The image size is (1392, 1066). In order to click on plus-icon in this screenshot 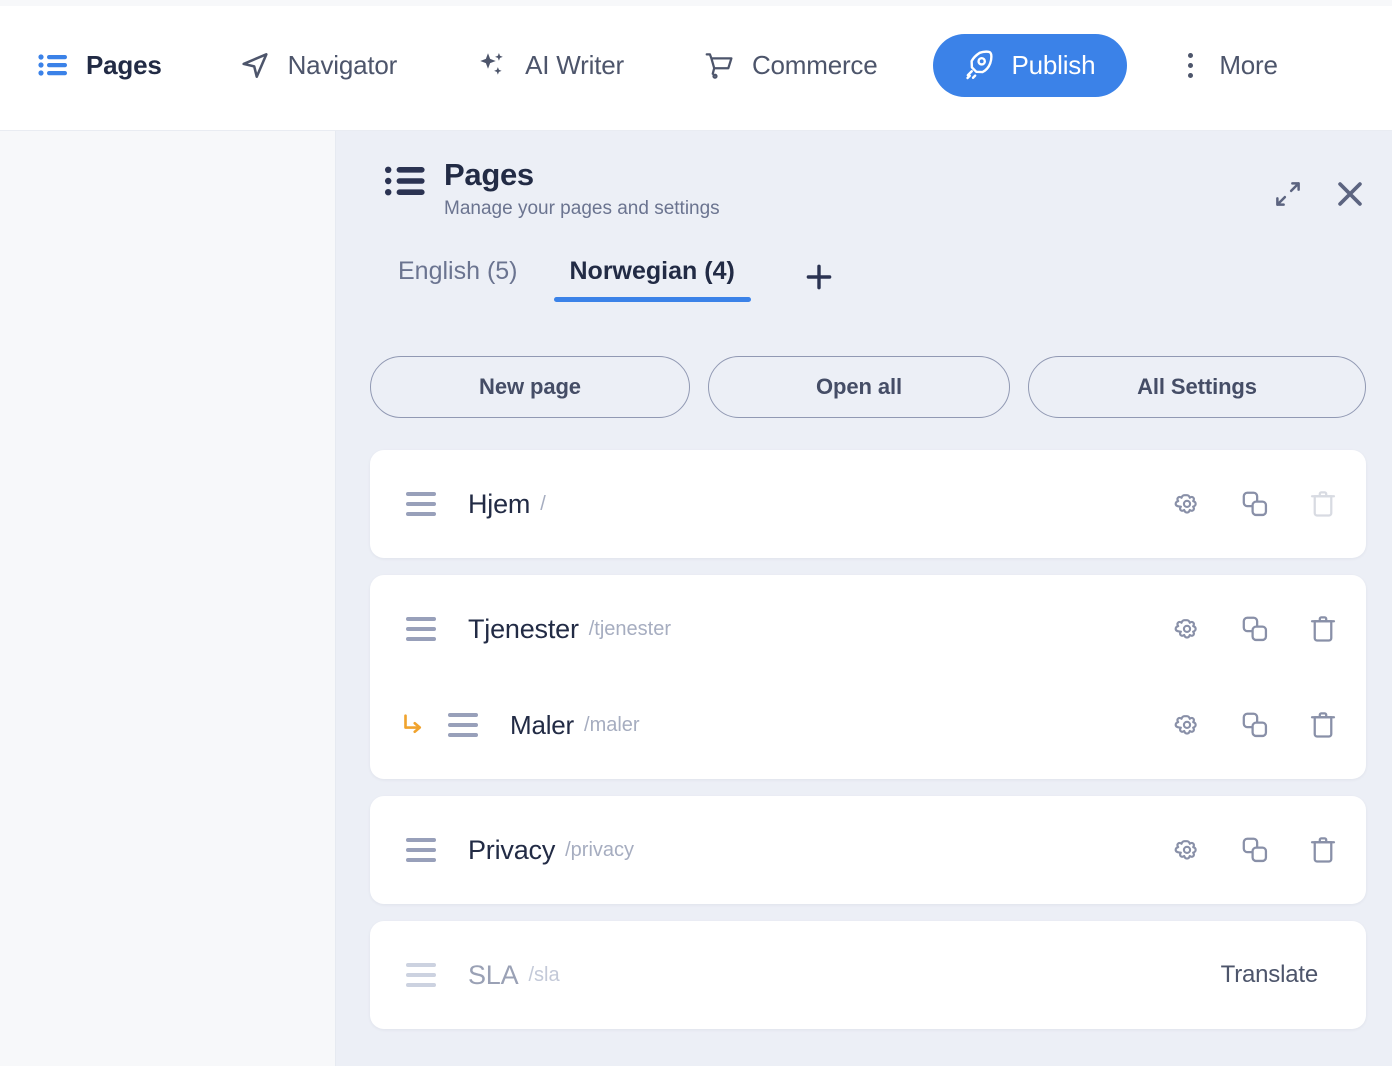, I will do `click(819, 277)`.